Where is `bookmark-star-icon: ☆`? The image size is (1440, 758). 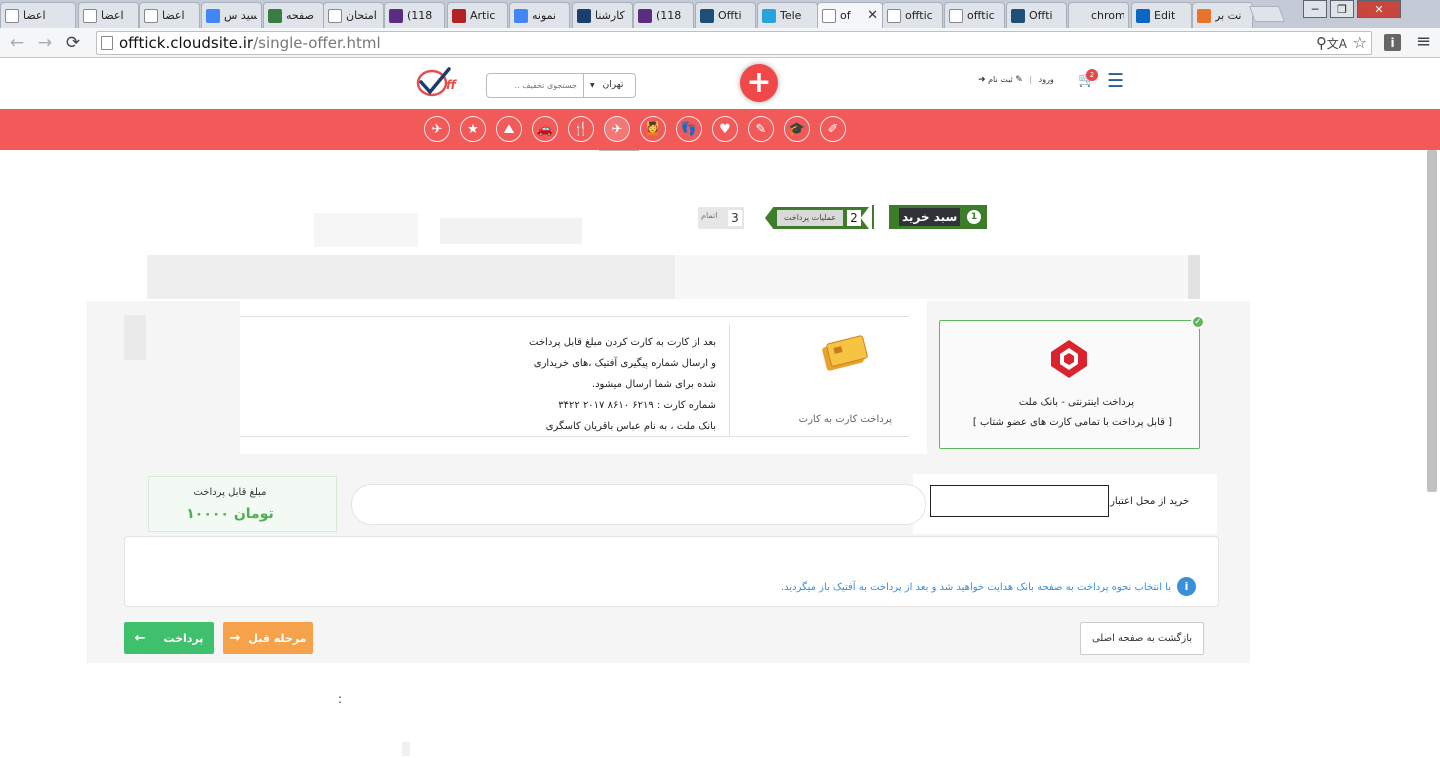
bookmark-star-icon: ☆ is located at coordinates (1360, 43).